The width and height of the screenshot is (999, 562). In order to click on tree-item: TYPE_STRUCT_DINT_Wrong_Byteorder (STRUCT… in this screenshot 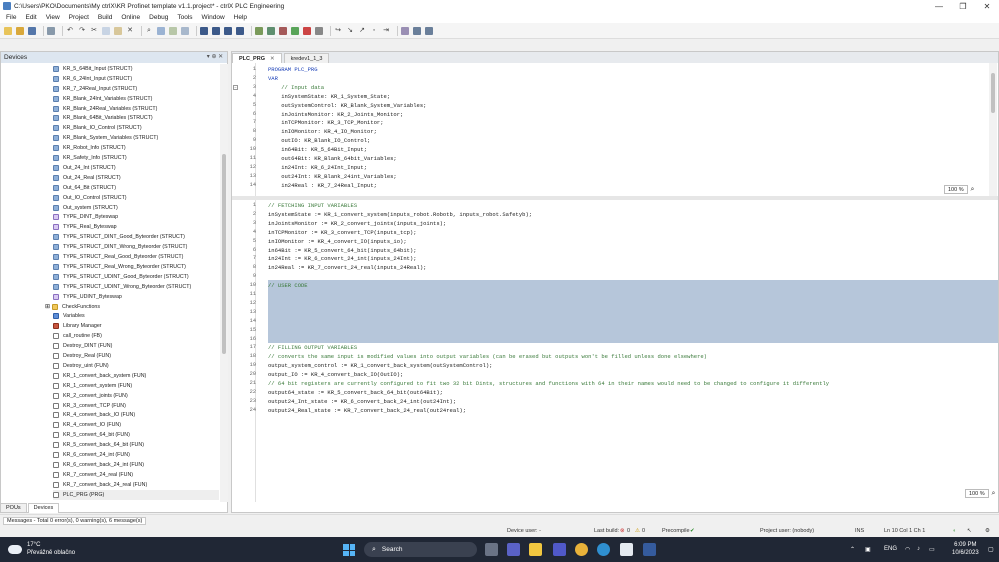, I will do `click(136, 247)`.